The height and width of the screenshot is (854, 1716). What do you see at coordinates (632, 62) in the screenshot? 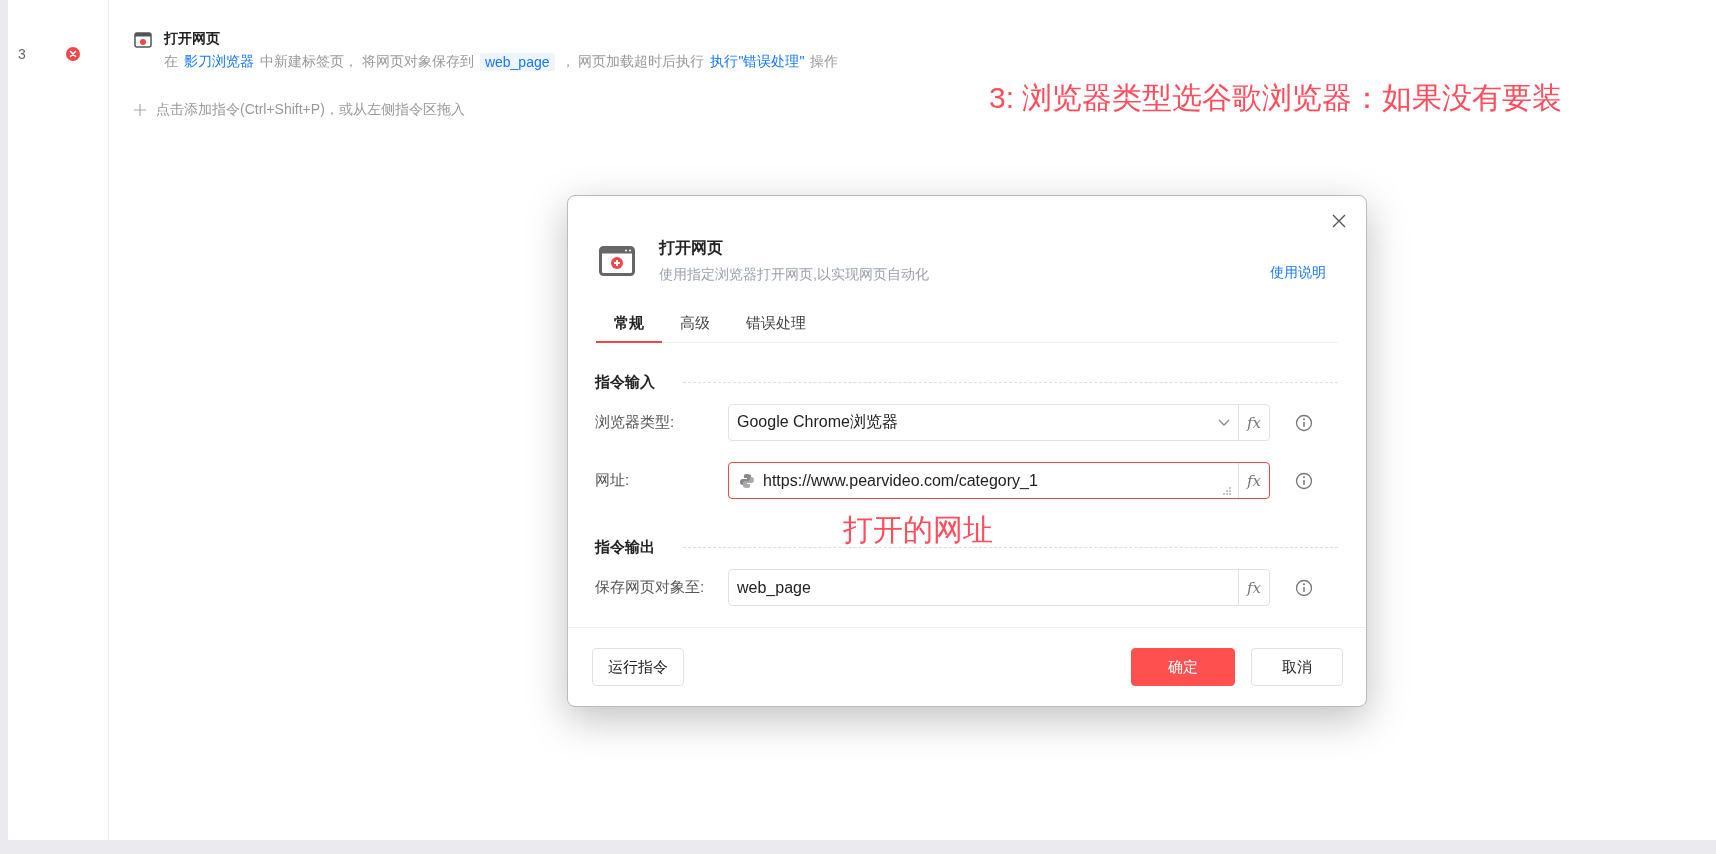
I see `description-text: ， 网页加载超时后执行` at bounding box center [632, 62].